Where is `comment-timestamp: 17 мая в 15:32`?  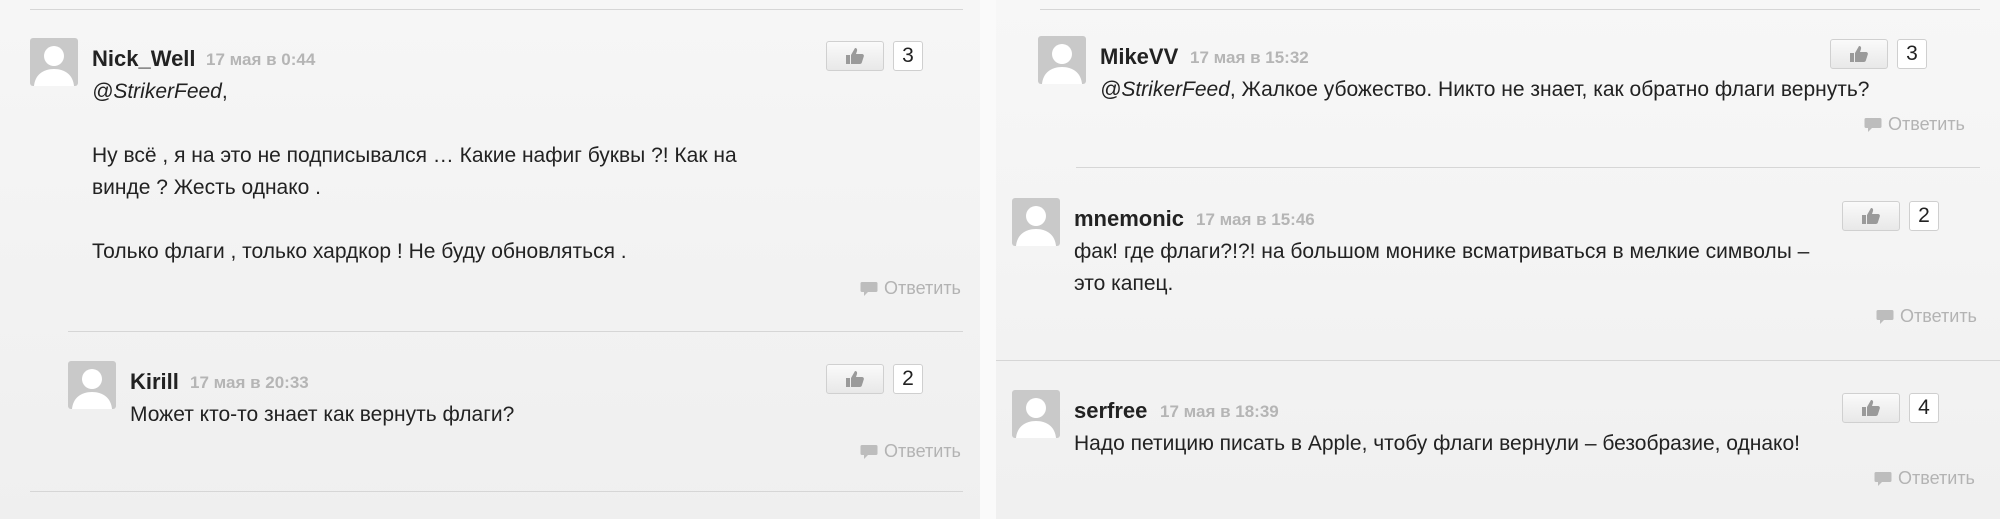 comment-timestamp: 17 мая в 15:32 is located at coordinates (1249, 58).